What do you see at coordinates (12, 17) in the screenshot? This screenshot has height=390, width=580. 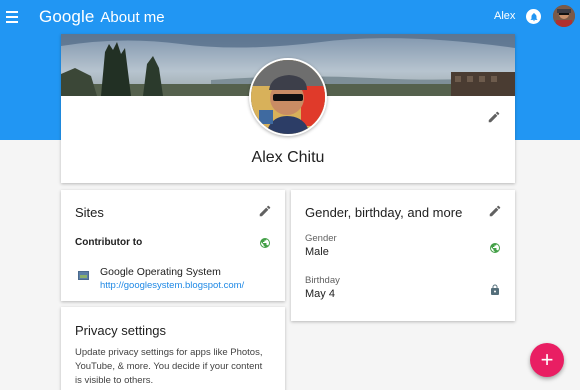 I see `menu-icon` at bounding box center [12, 17].